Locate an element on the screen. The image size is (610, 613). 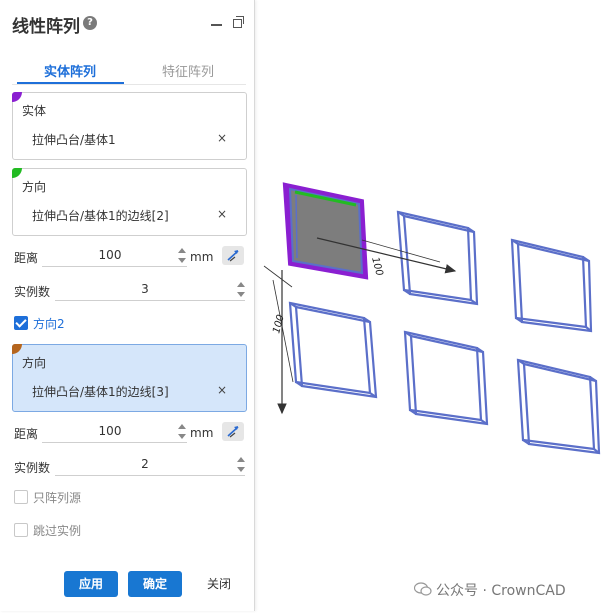
instance-r2c3 is located at coordinates (558, 406).